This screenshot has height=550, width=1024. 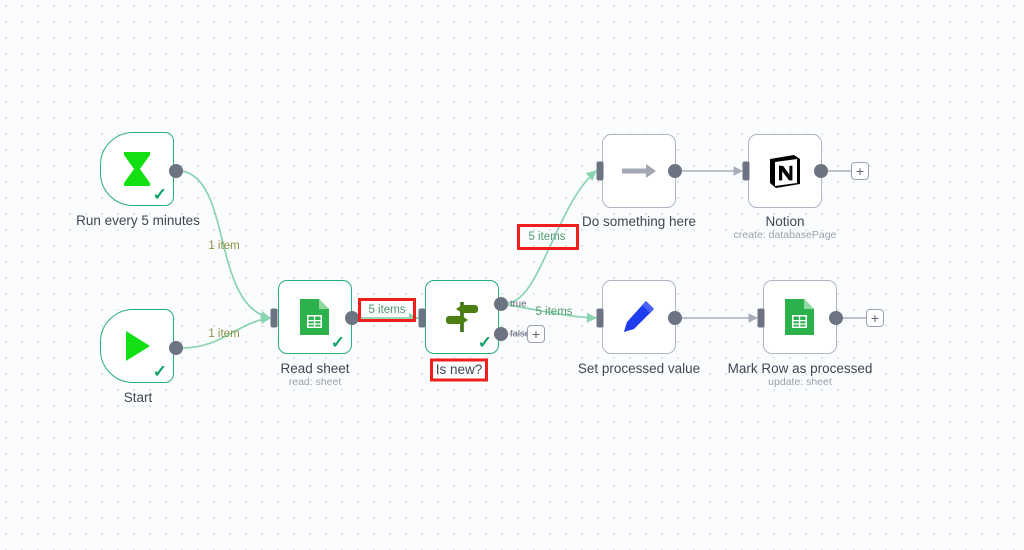 I want to click on node-label-do-something-here: Do something here, so click(x=639, y=221).